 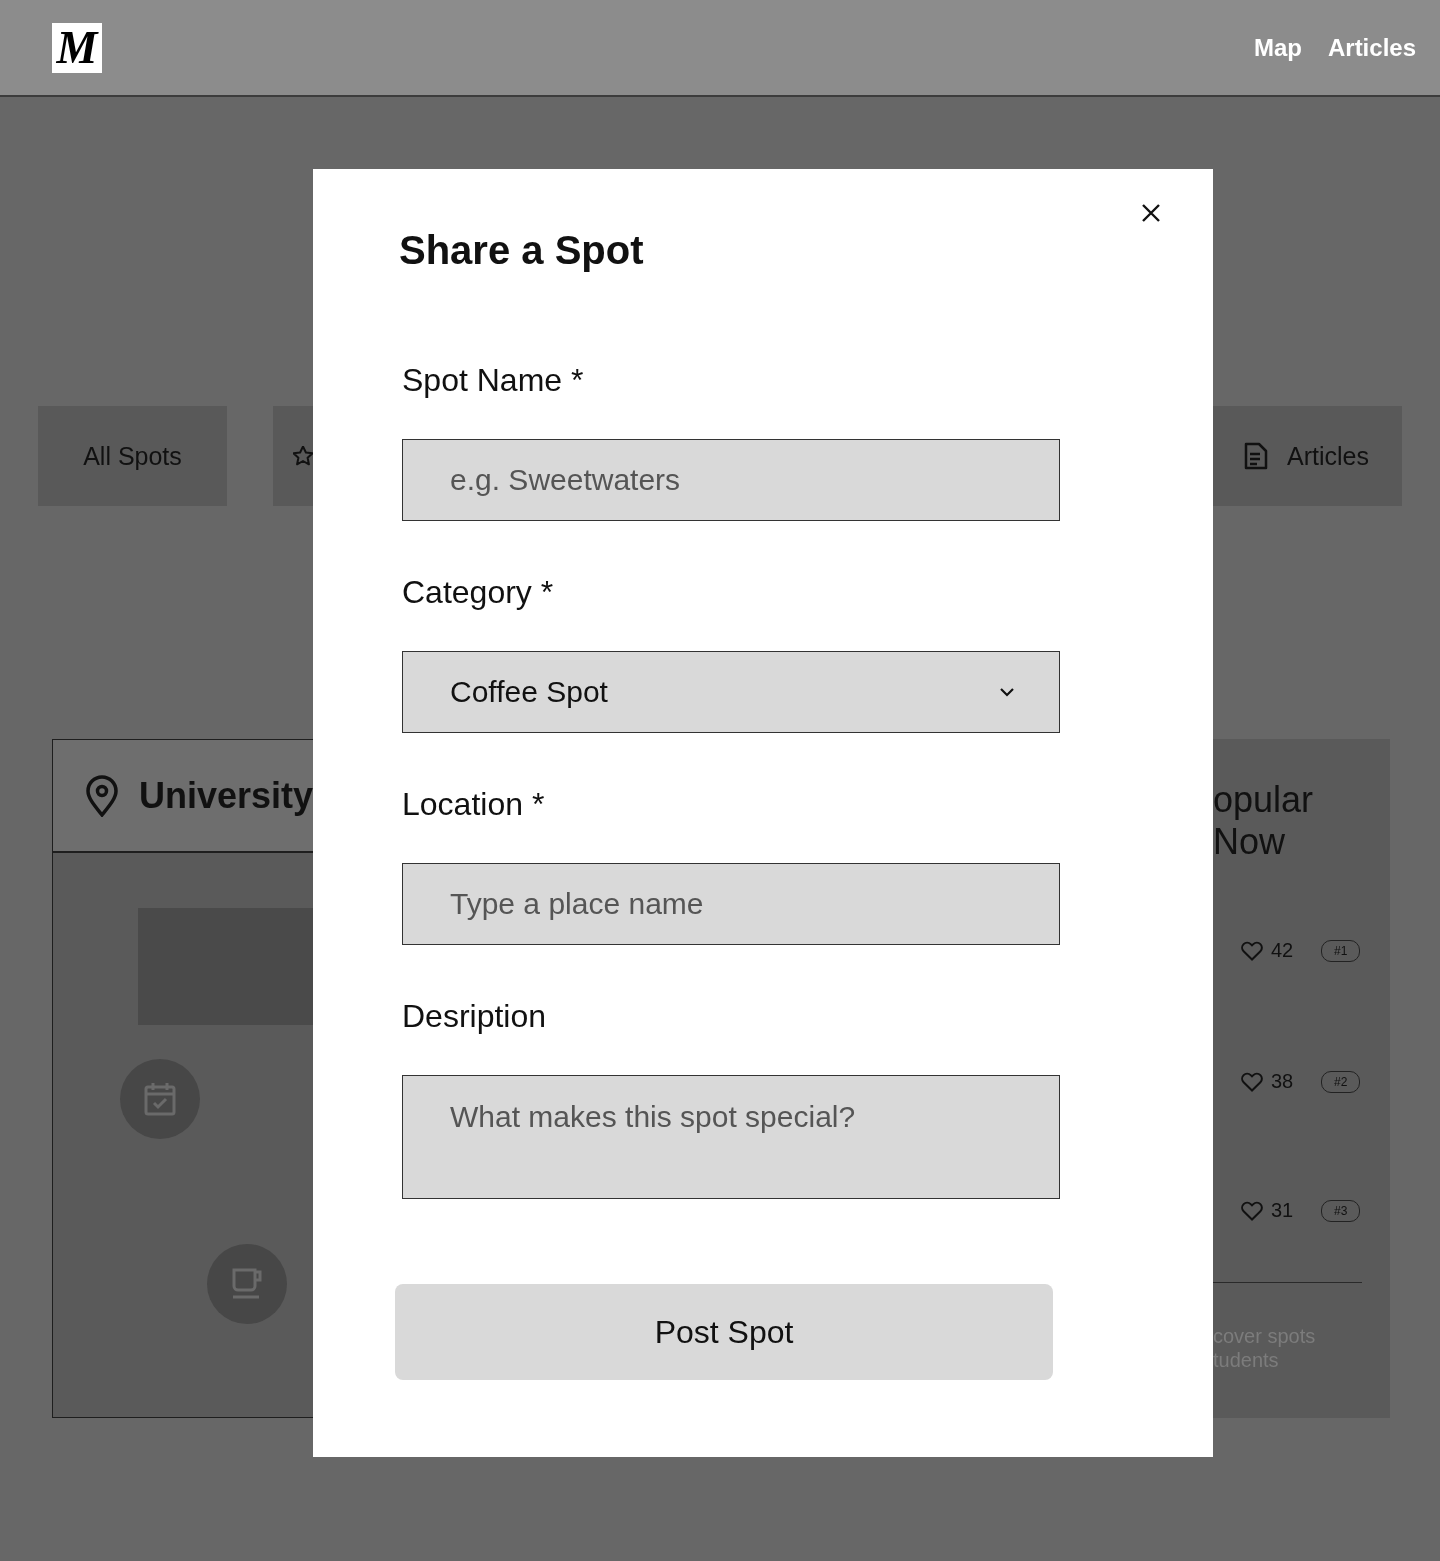 What do you see at coordinates (724, 1332) in the screenshot?
I see `post-spot-button: Post Spot` at bounding box center [724, 1332].